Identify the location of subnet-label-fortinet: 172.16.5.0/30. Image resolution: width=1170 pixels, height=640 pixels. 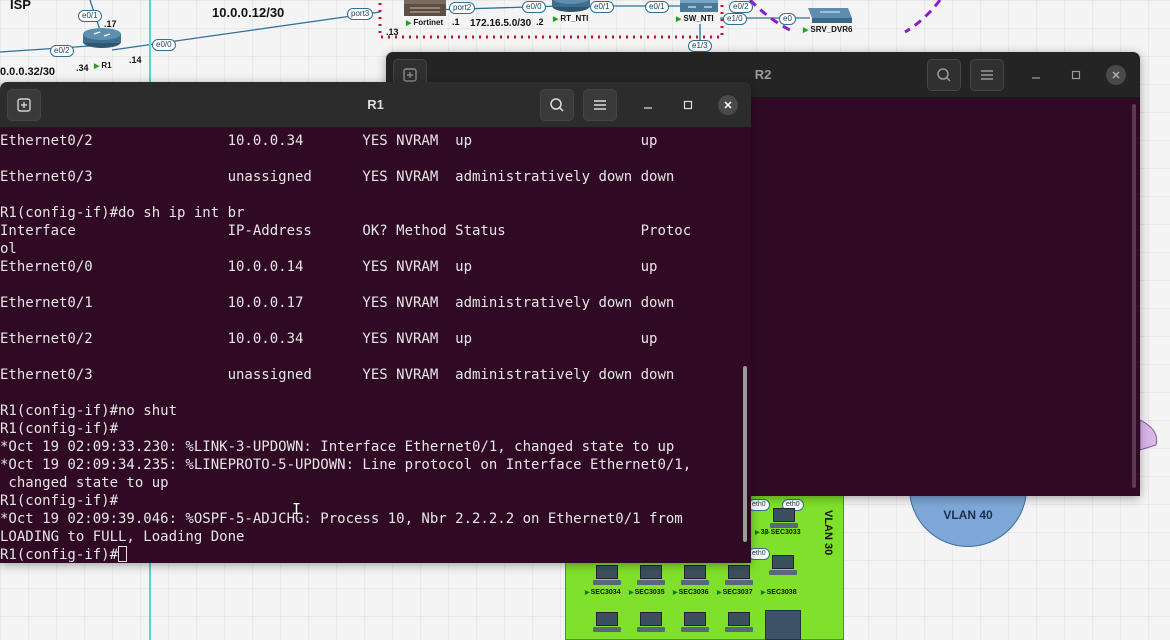
(501, 23).